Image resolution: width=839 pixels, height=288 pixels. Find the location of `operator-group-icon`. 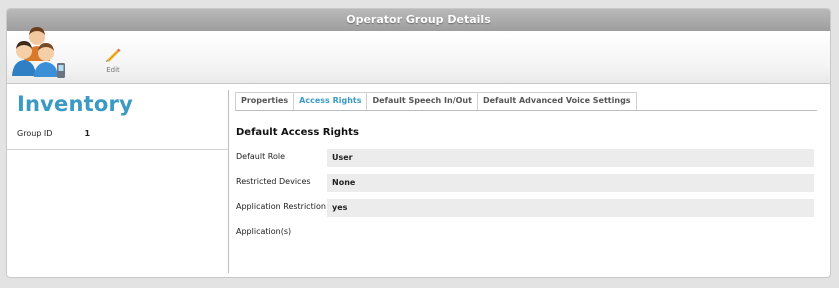

operator-group-icon is located at coordinates (39, 49).